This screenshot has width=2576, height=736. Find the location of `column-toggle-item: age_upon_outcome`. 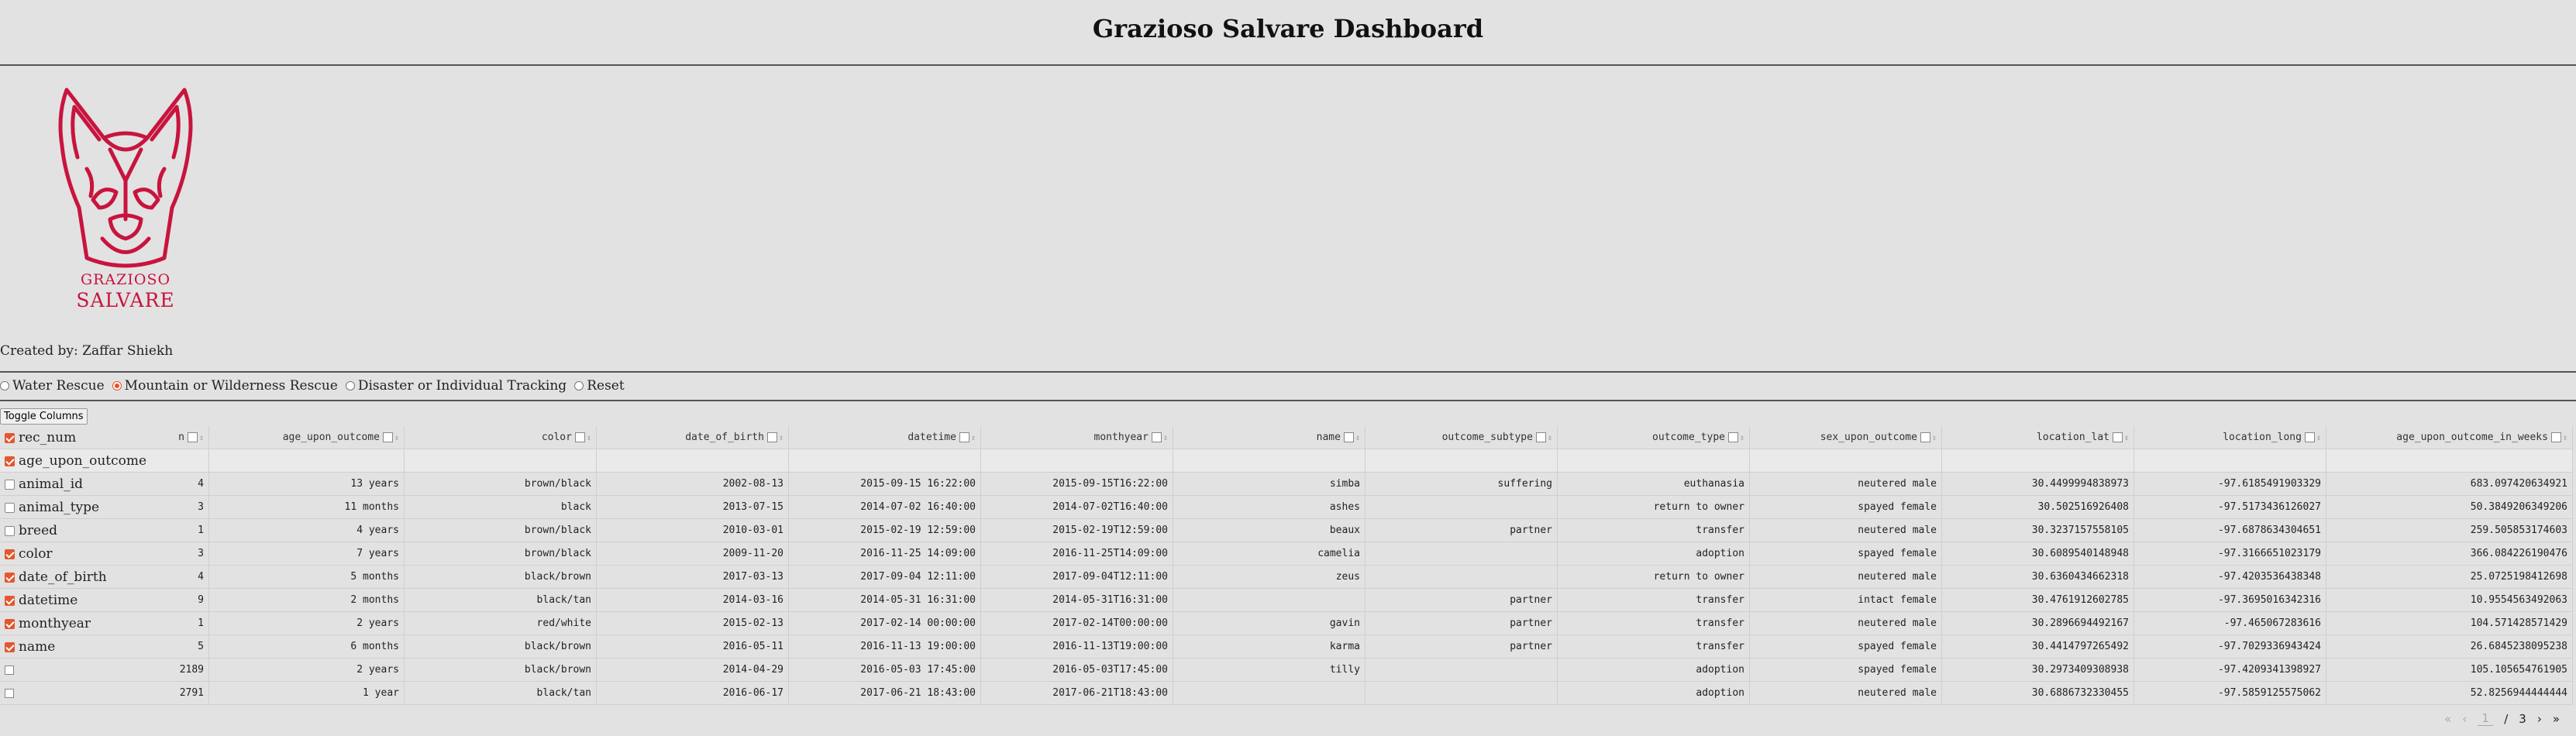

column-toggle-item: age_upon_outcome is located at coordinates (102, 461).